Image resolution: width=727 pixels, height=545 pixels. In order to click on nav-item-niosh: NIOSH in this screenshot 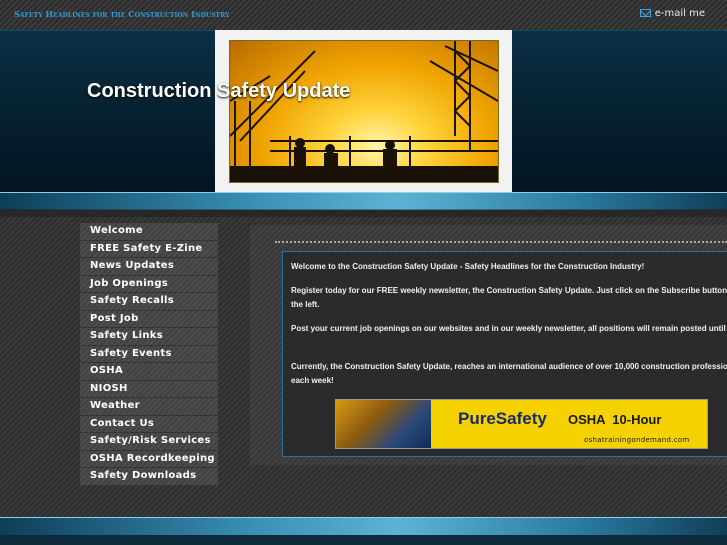, I will do `click(149, 388)`.